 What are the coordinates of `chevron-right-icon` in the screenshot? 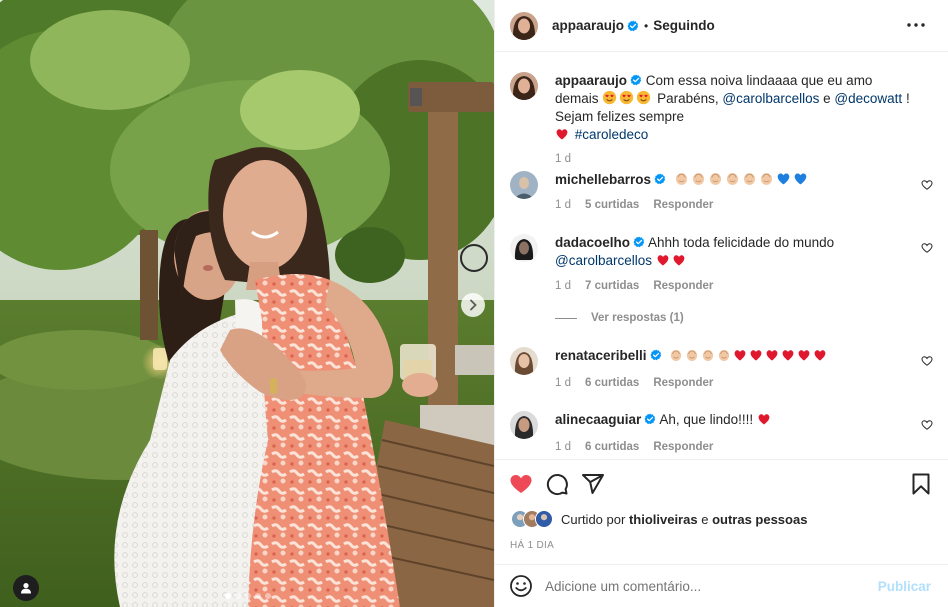 It's located at (473, 305).